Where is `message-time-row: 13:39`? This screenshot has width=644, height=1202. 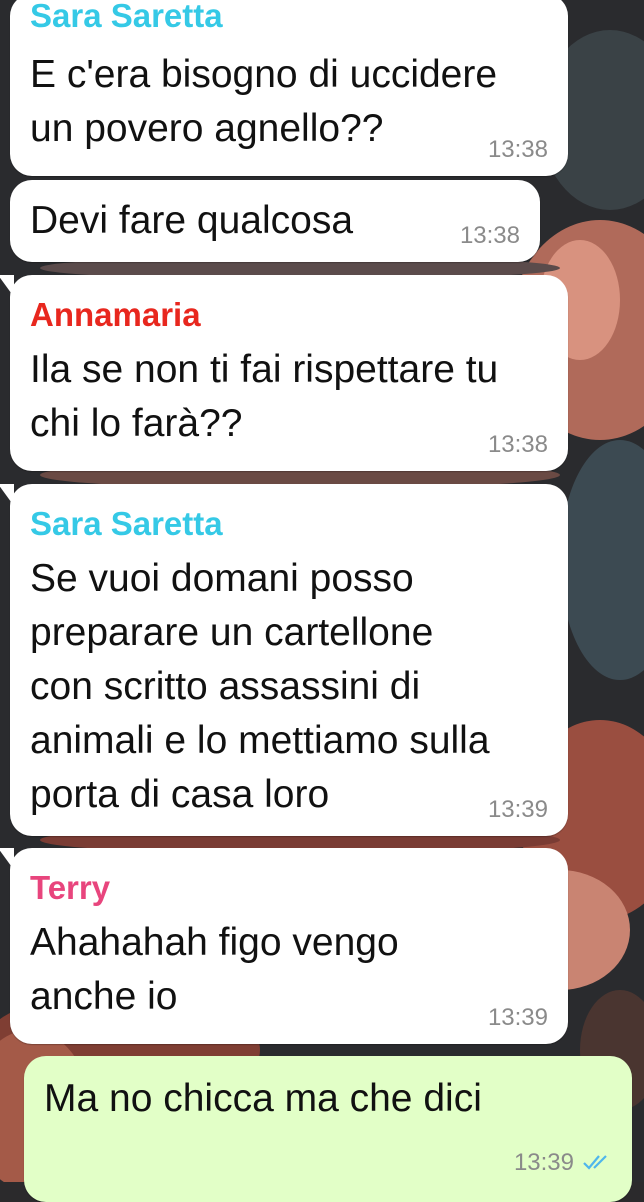
message-time-row: 13:39 is located at coordinates (563, 1163).